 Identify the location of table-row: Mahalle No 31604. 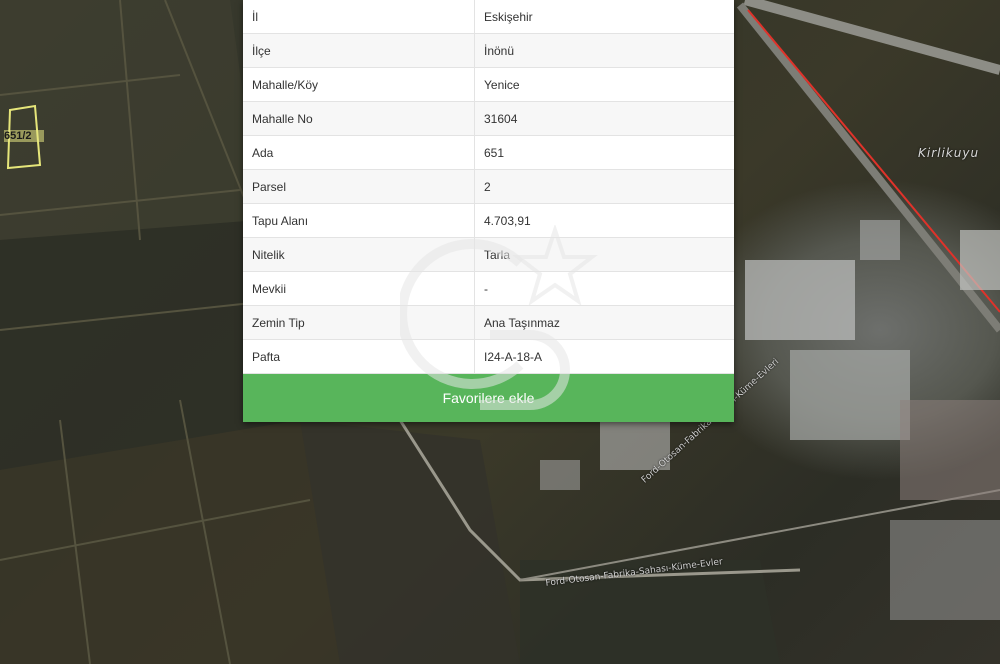
(488, 118).